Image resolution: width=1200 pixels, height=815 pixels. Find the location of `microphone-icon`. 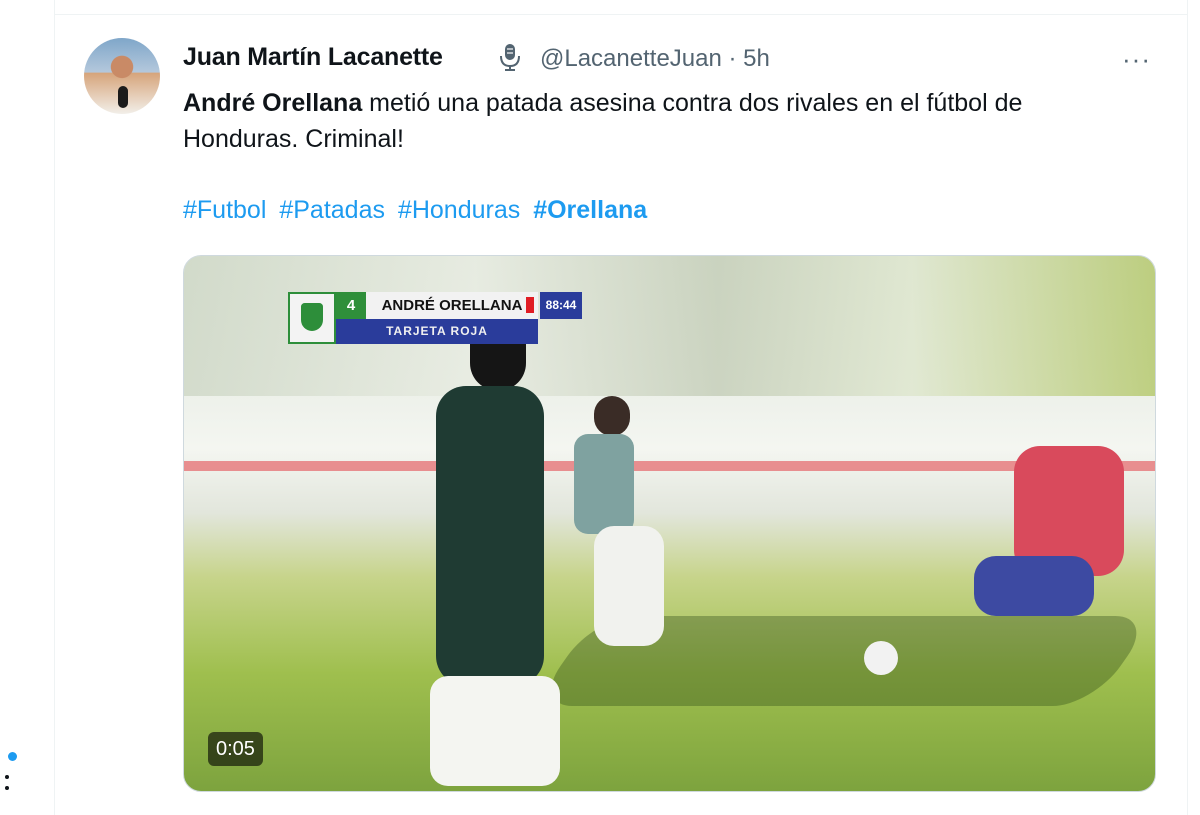

microphone-icon is located at coordinates (510, 57).